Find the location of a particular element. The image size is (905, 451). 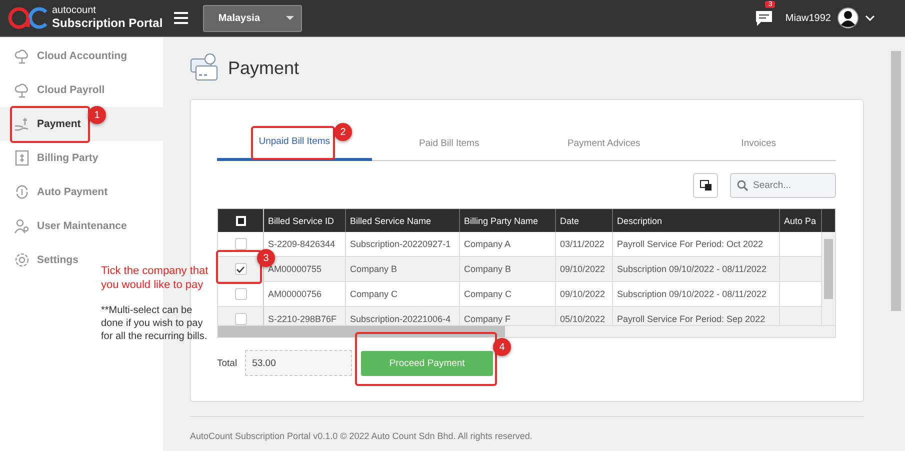

logo-icon is located at coordinates (28, 18).